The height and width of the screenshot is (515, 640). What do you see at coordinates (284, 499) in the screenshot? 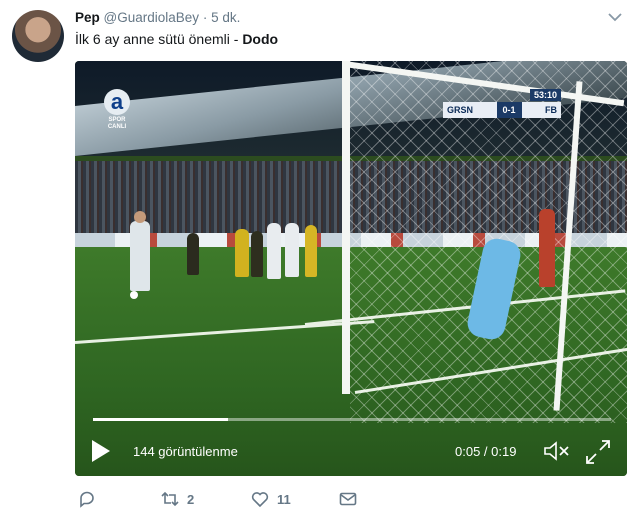
I see `like-count: 11` at bounding box center [284, 499].